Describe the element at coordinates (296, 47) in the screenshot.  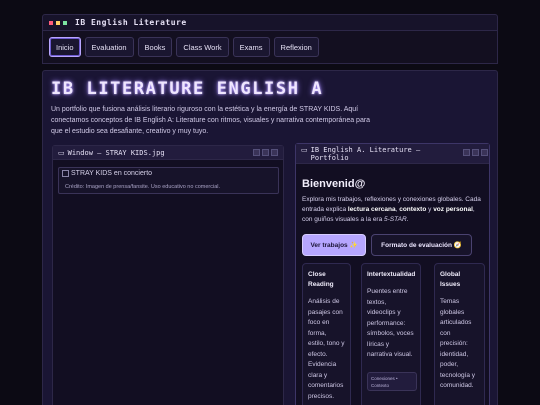
I see `nav-reflexion: Reflexion` at that location.